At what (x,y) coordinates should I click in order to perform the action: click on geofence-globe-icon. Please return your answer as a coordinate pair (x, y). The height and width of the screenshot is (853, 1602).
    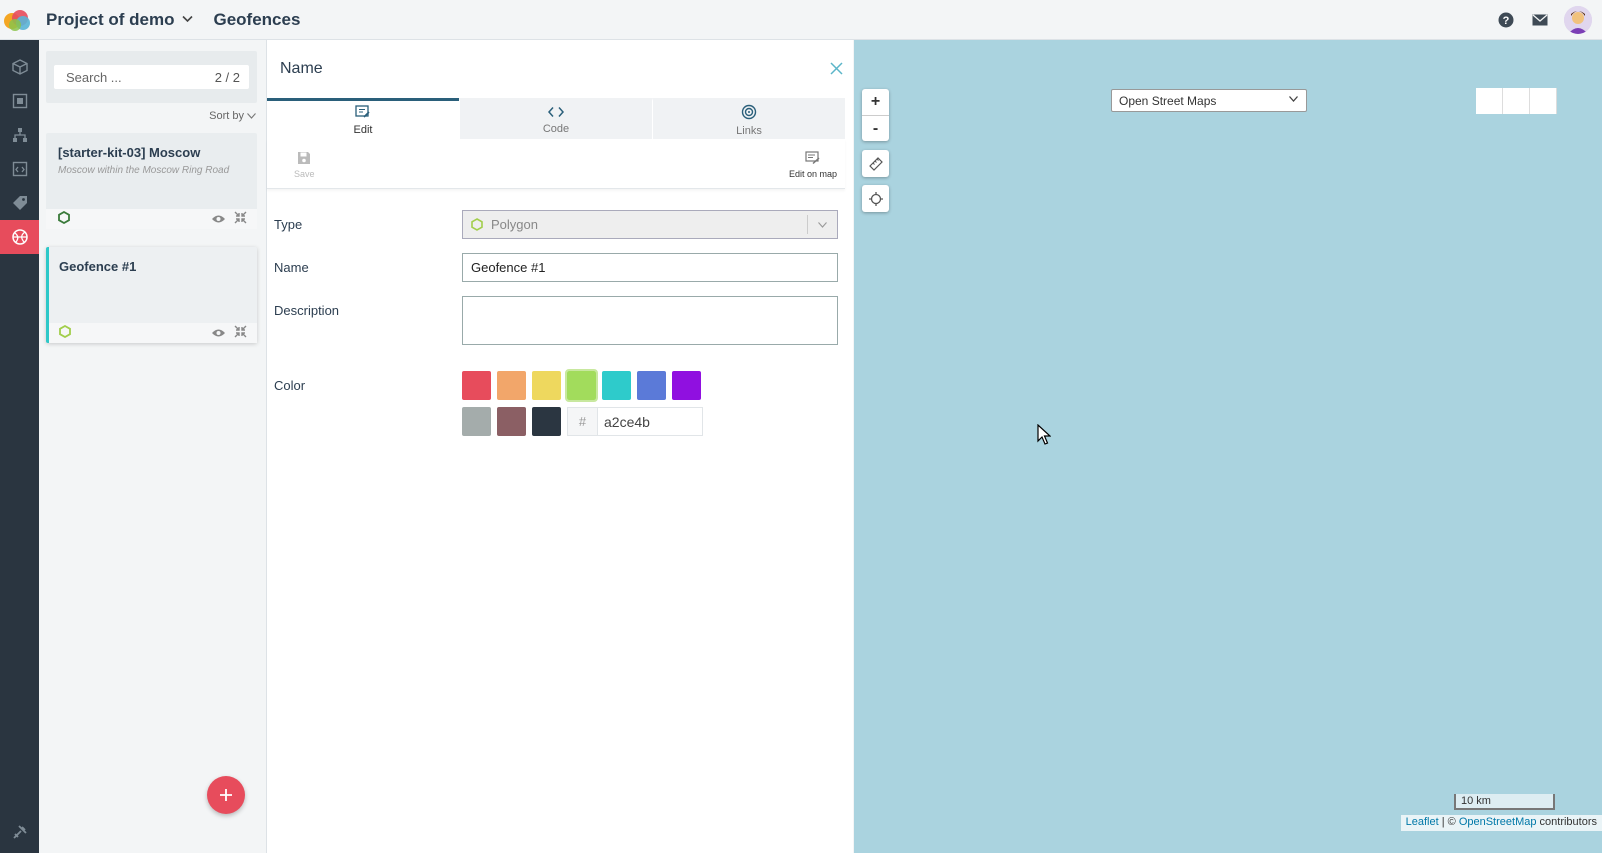
    Looking at the image, I should click on (19, 237).